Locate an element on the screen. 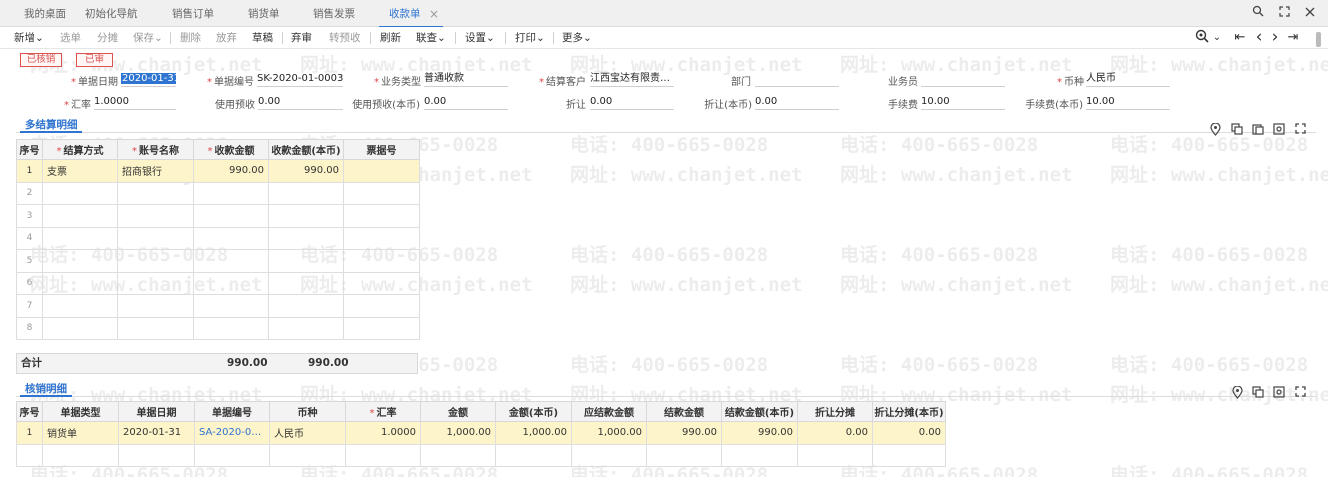  chevron-down-icon: ⌄ is located at coordinates (1217, 38).